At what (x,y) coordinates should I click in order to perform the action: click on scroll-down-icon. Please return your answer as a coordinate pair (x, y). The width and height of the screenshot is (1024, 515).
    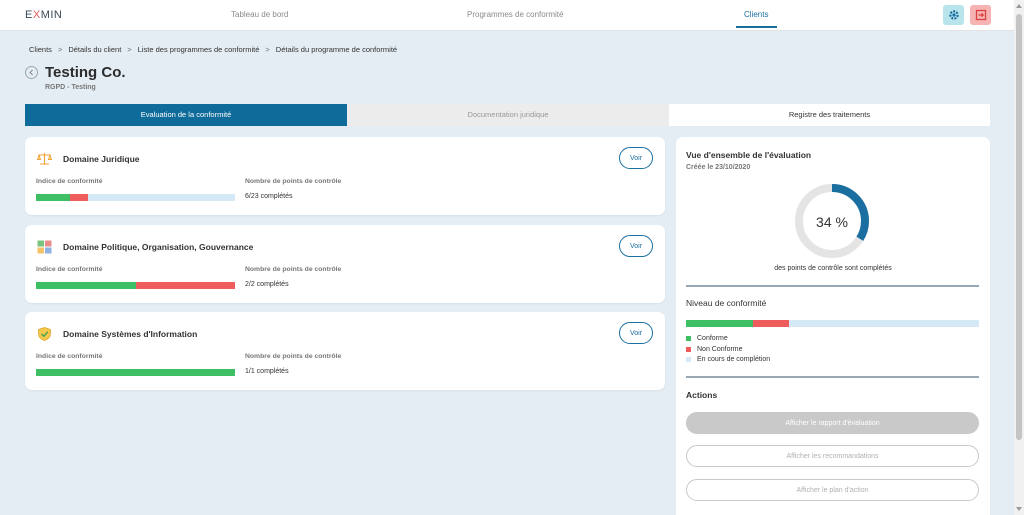
    Looking at the image, I should click on (1019, 509).